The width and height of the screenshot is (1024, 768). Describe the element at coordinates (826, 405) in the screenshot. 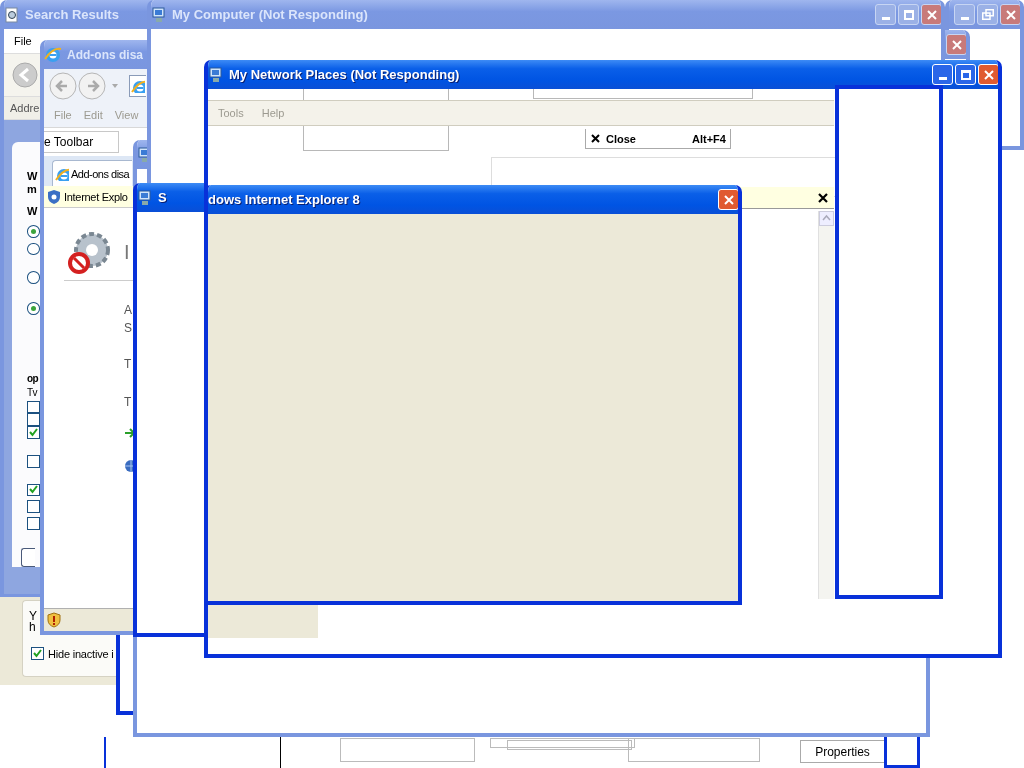

I see `scrollbar` at that location.